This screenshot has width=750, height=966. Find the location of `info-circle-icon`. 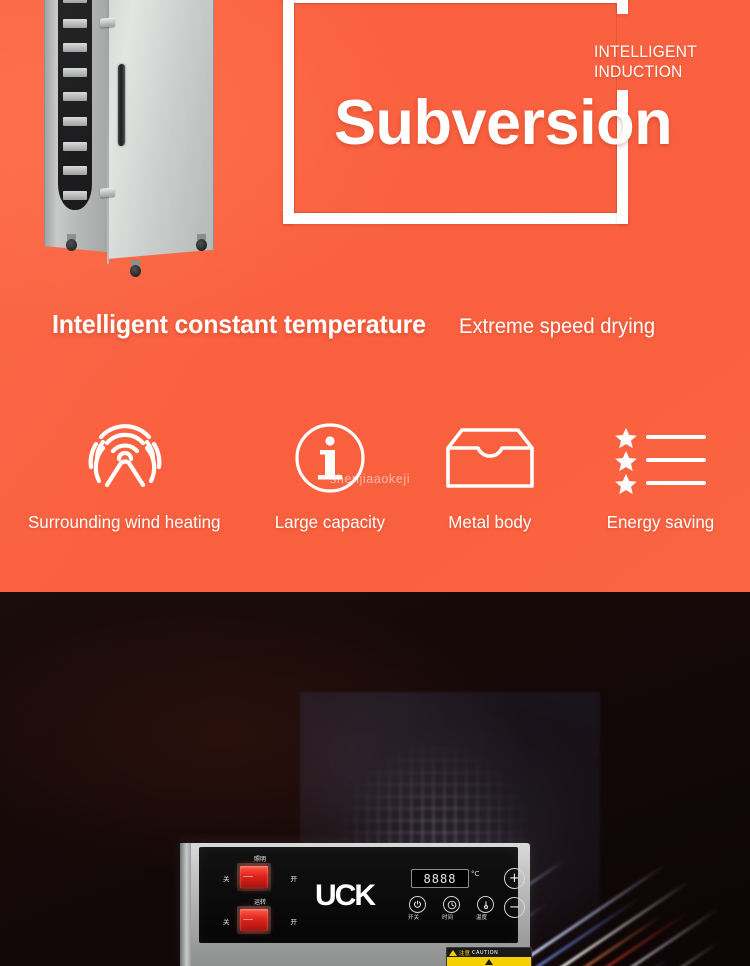

info-circle-icon is located at coordinates (330, 458).